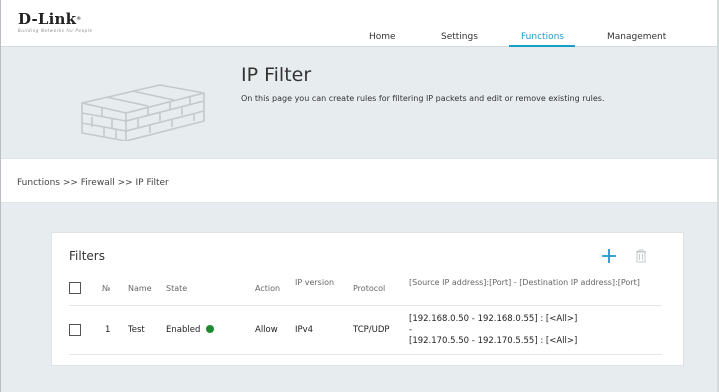 This screenshot has height=392, width=719. Describe the element at coordinates (315, 282) in the screenshot. I see `column-header-ip-version: IP version` at that location.